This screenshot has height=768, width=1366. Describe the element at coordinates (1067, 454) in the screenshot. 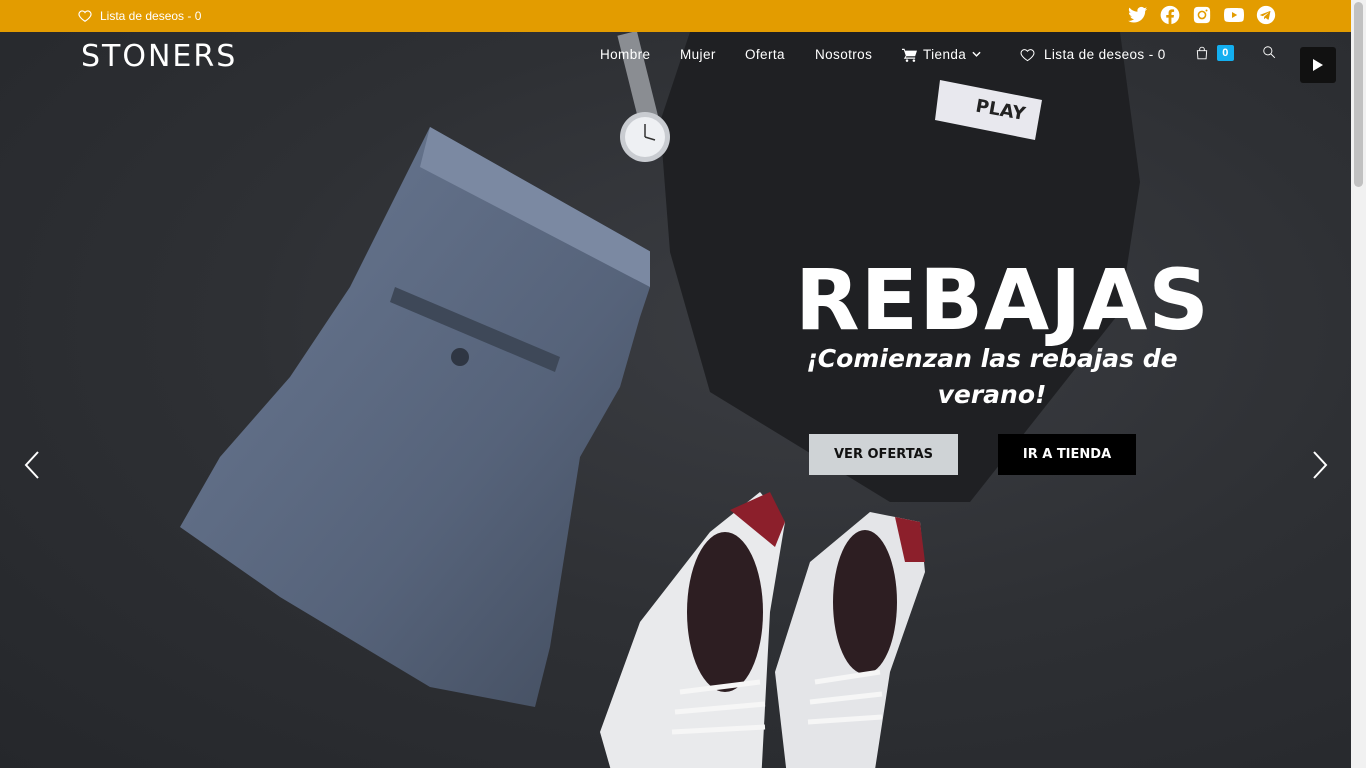

I see `go-to-shop-button: IR A TIENDA` at that location.